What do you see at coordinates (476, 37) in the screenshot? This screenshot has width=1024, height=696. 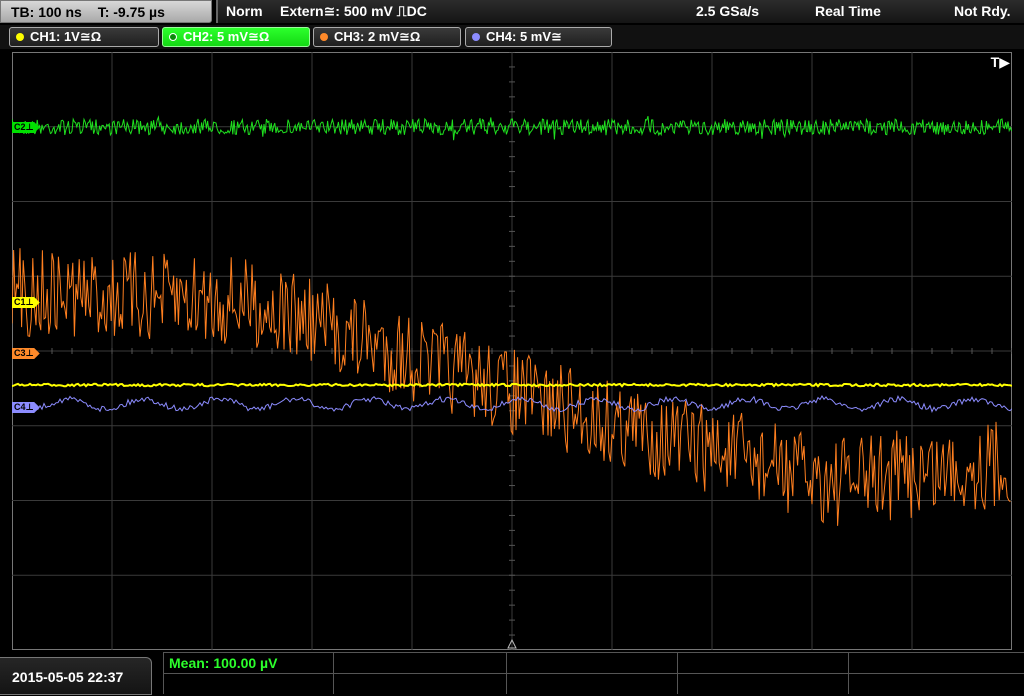 I see `ch4-dot-icon` at bounding box center [476, 37].